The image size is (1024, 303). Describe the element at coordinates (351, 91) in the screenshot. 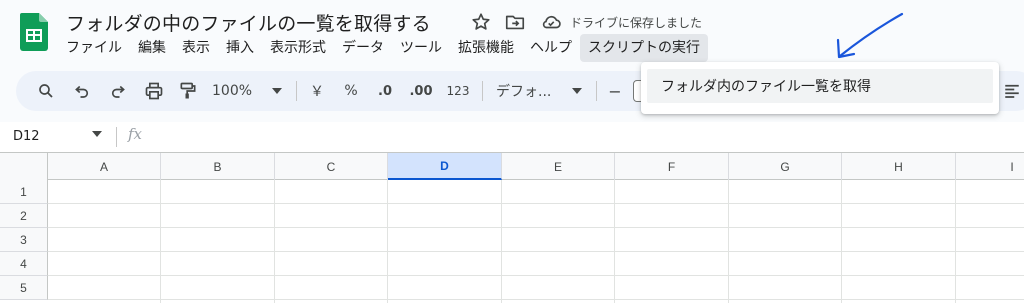

I see `percent-format-button: %` at that location.